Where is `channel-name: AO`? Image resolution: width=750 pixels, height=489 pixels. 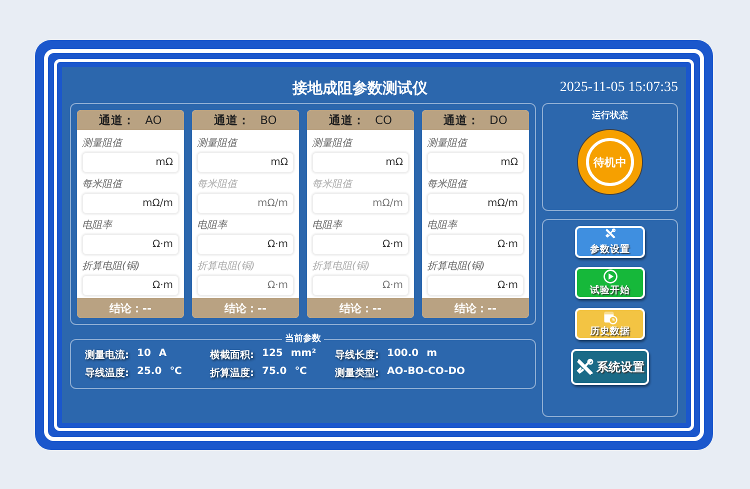
channel-name: AO is located at coordinates (153, 120).